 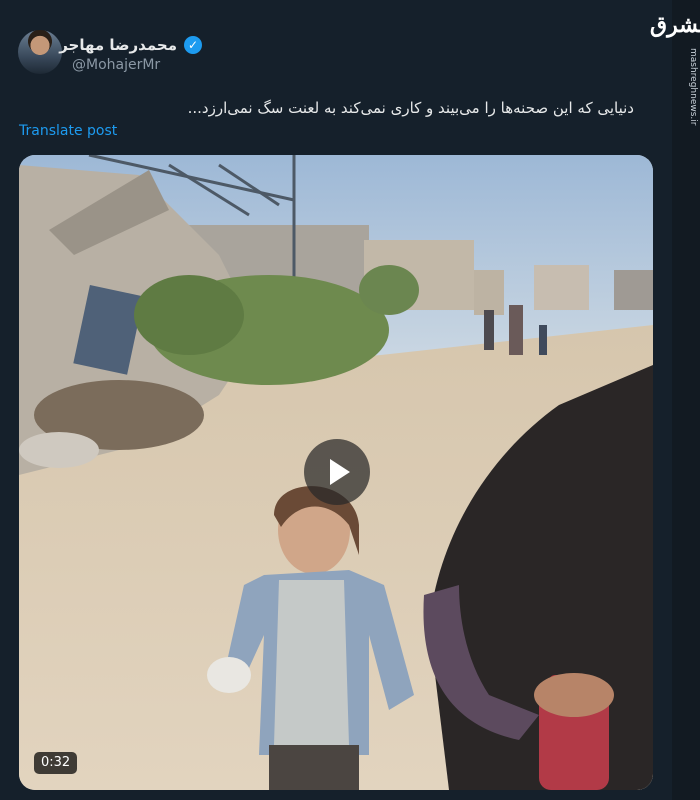 I want to click on video-duration-badge: 0:32, so click(x=56, y=763).